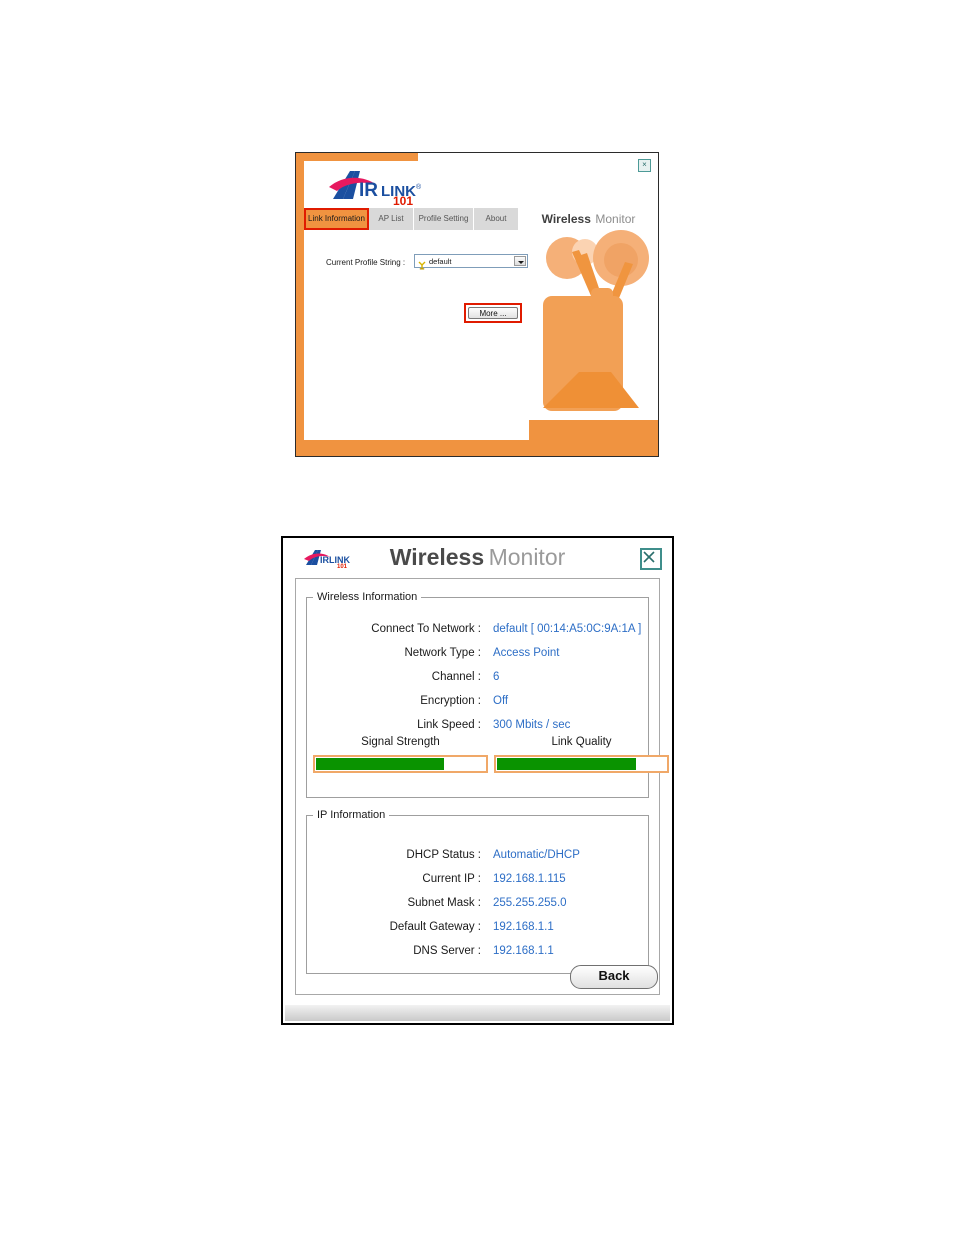 This screenshot has height=1235, width=954. What do you see at coordinates (567, 629) in the screenshot?
I see `connect-to-network-value: default [ 00:14:A5:0C:9A:1A ]` at bounding box center [567, 629].